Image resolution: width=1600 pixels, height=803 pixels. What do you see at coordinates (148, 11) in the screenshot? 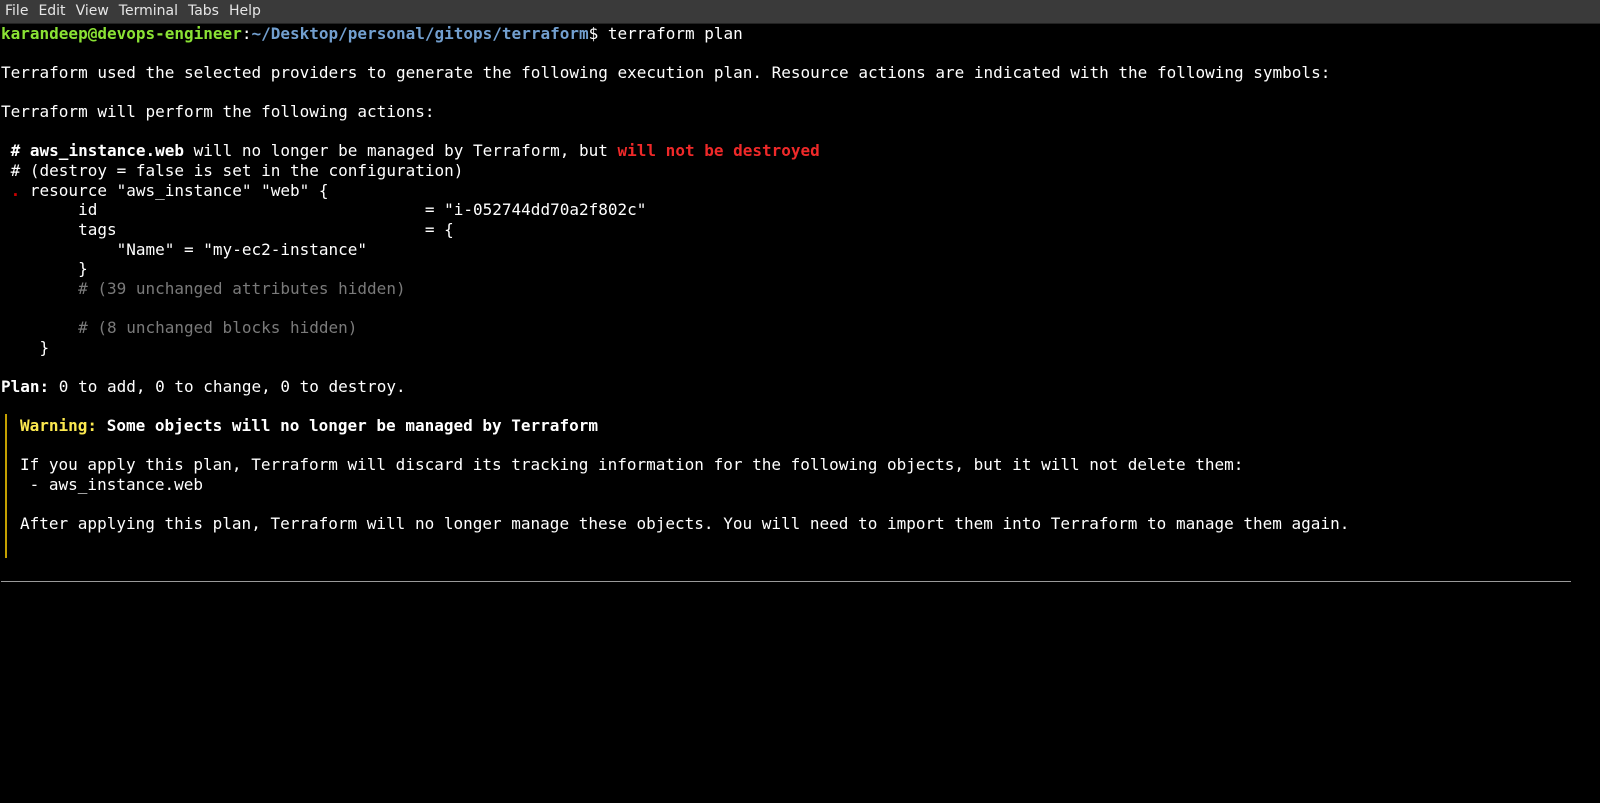
I see `menu-terminal: Terminal` at bounding box center [148, 11].